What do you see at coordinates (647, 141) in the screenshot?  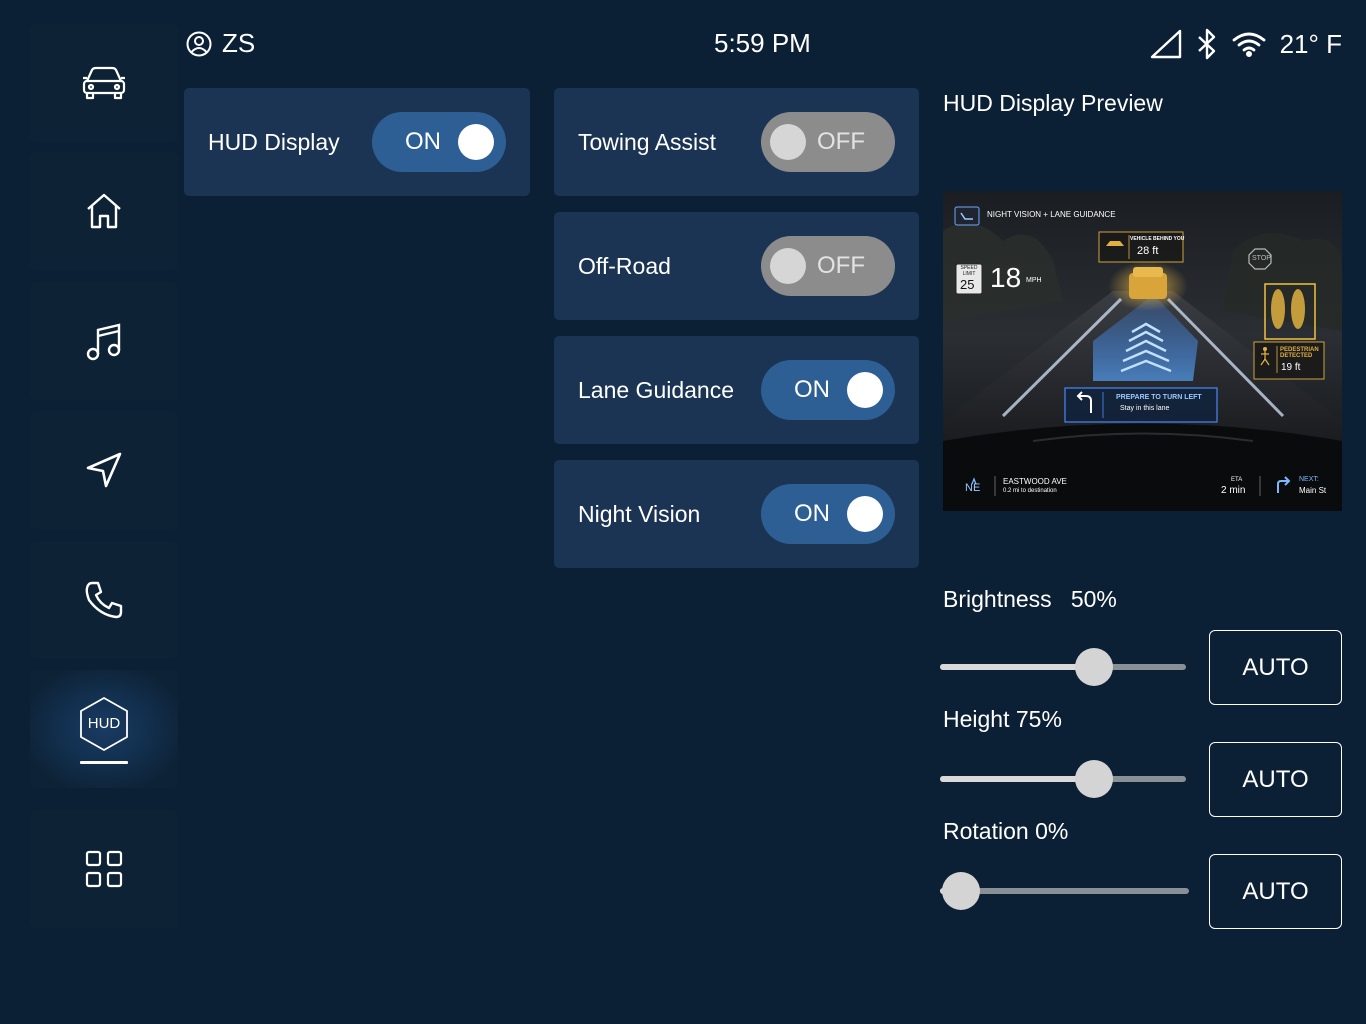 I see `towing-assist-label: Towing Assist` at bounding box center [647, 141].